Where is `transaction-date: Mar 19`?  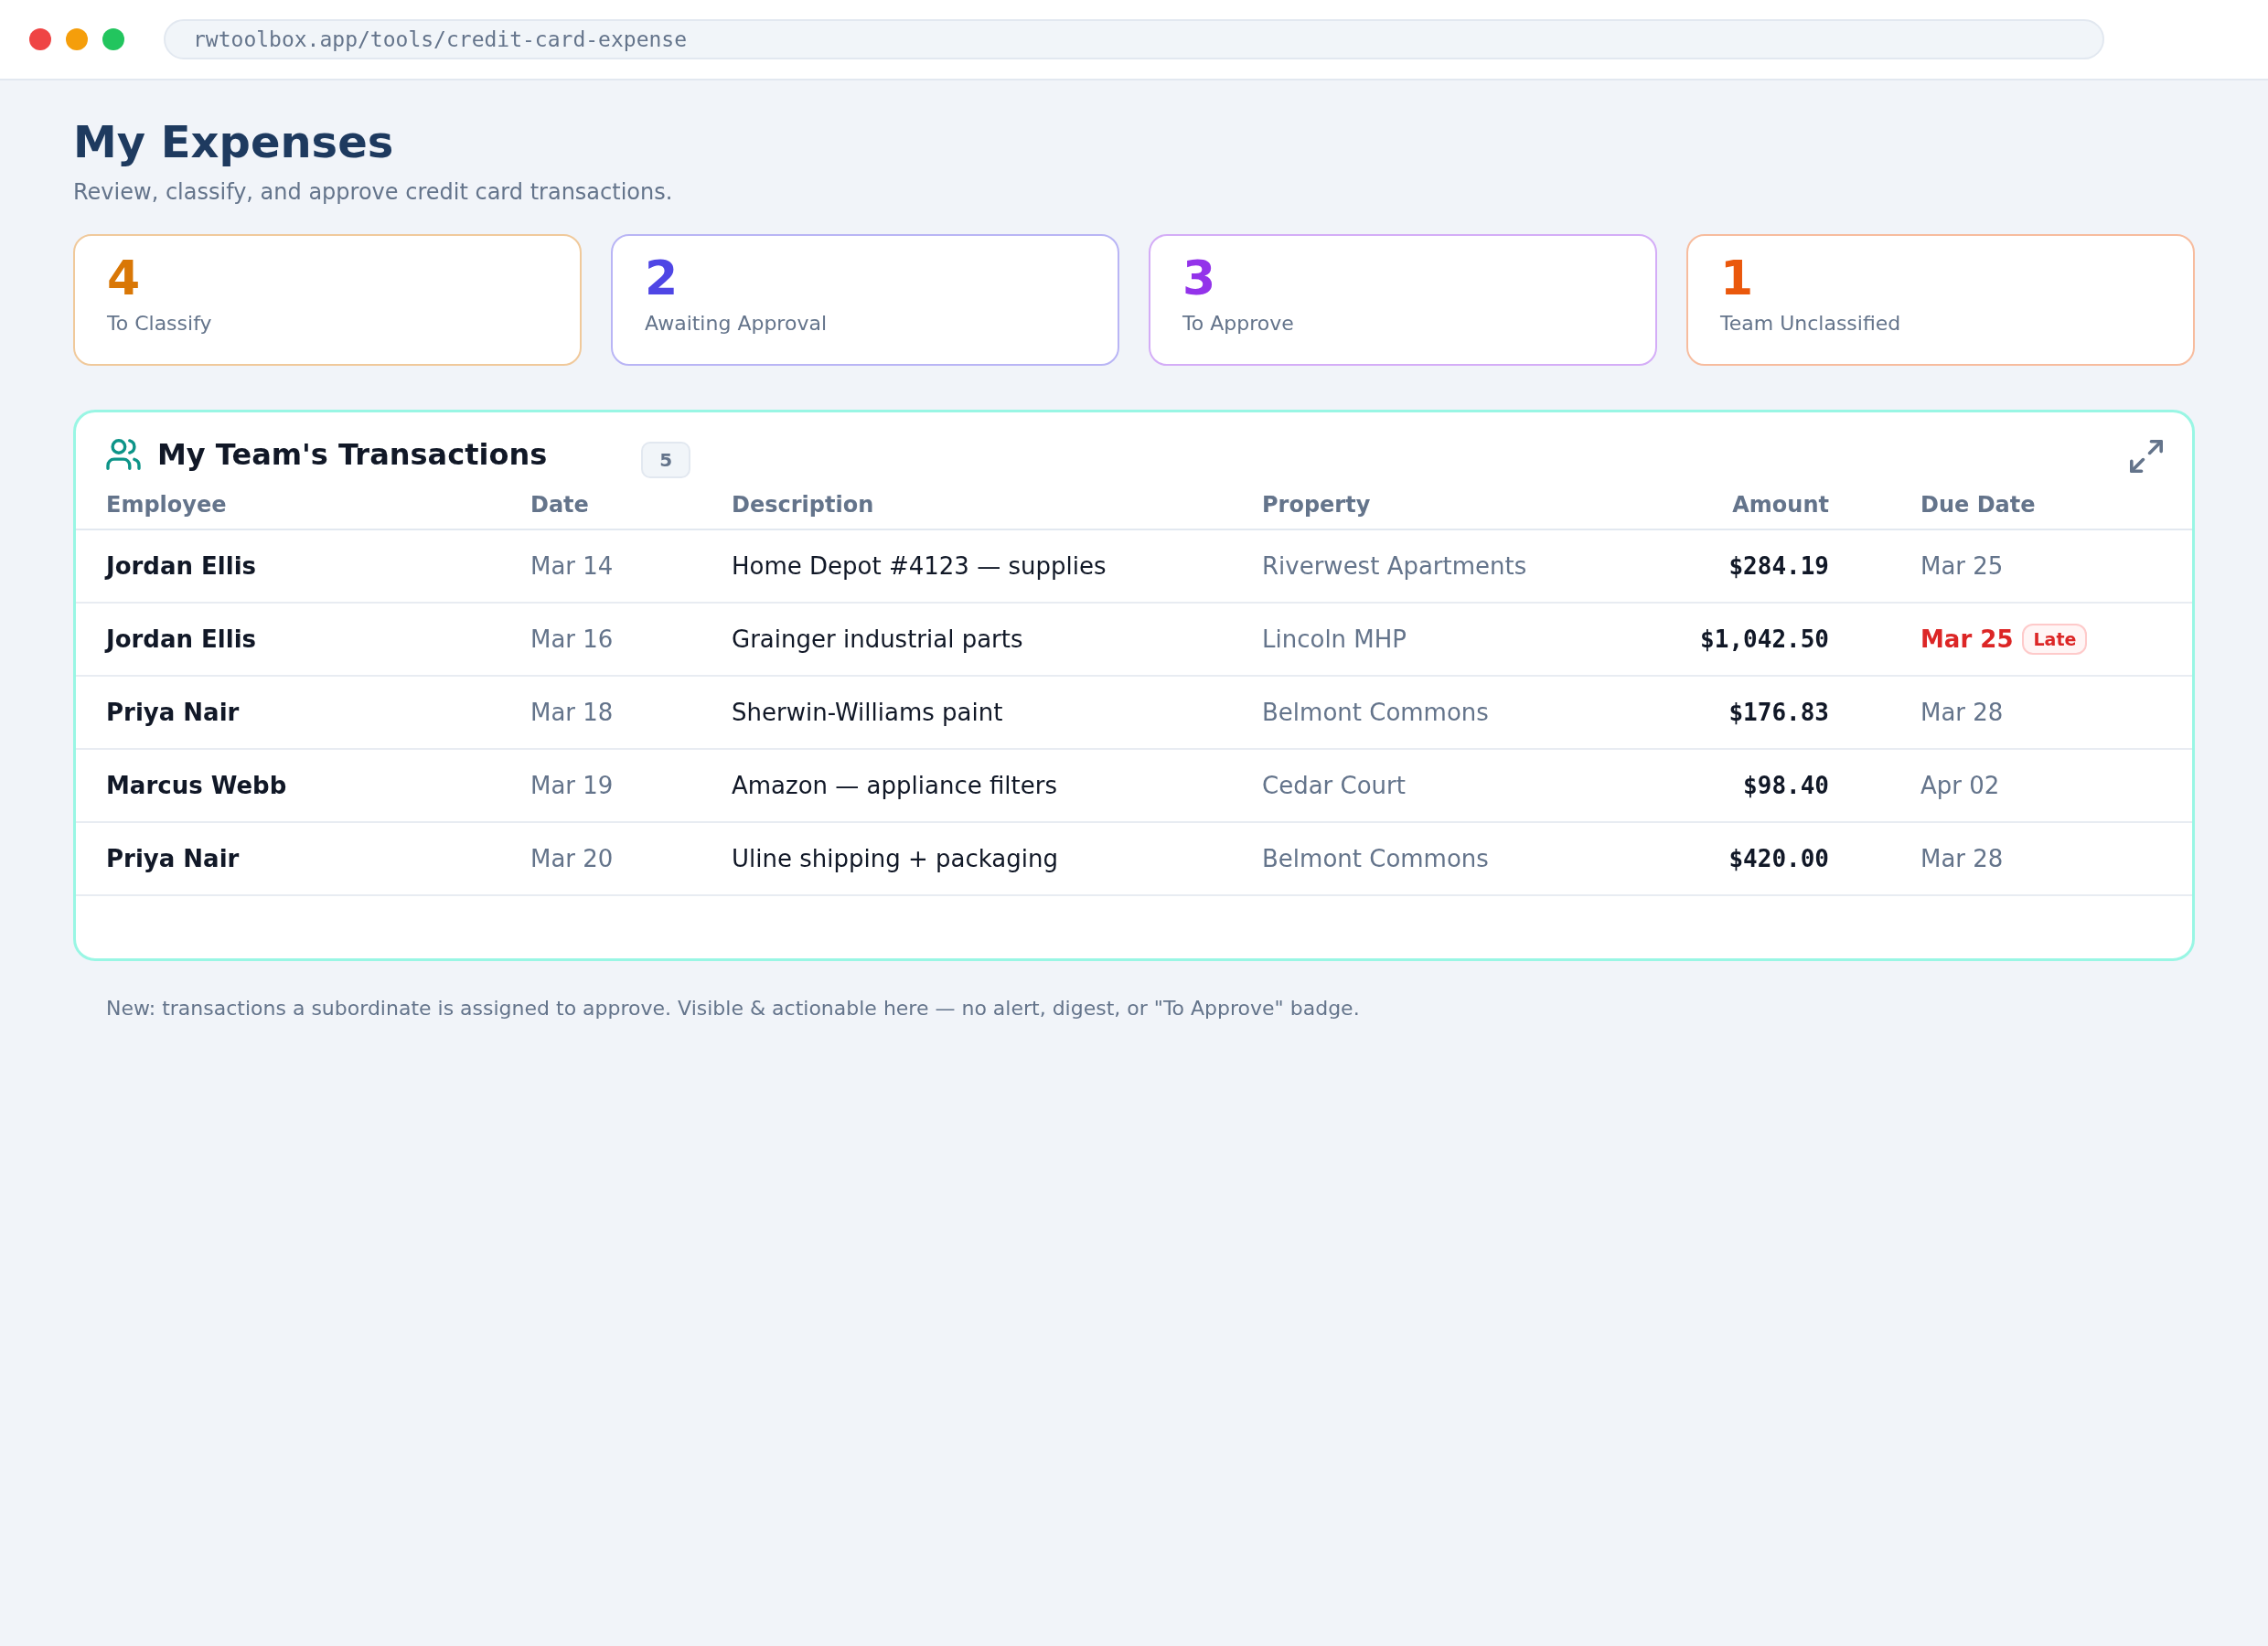 transaction-date: Mar 19 is located at coordinates (572, 785).